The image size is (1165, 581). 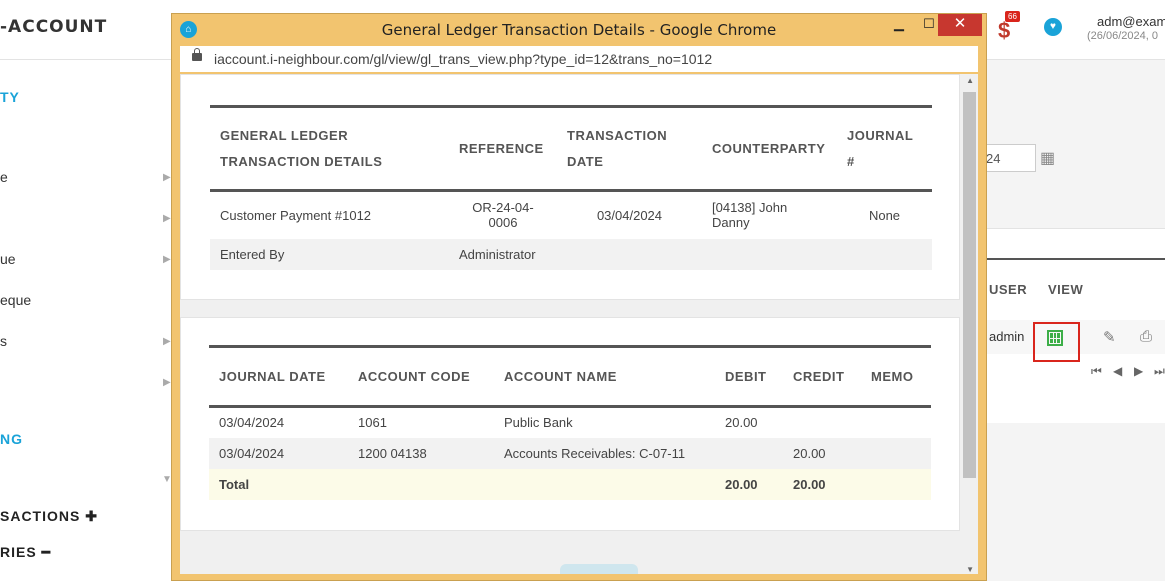 I want to click on entry-account-code: 1200 04138, so click(x=392, y=453).